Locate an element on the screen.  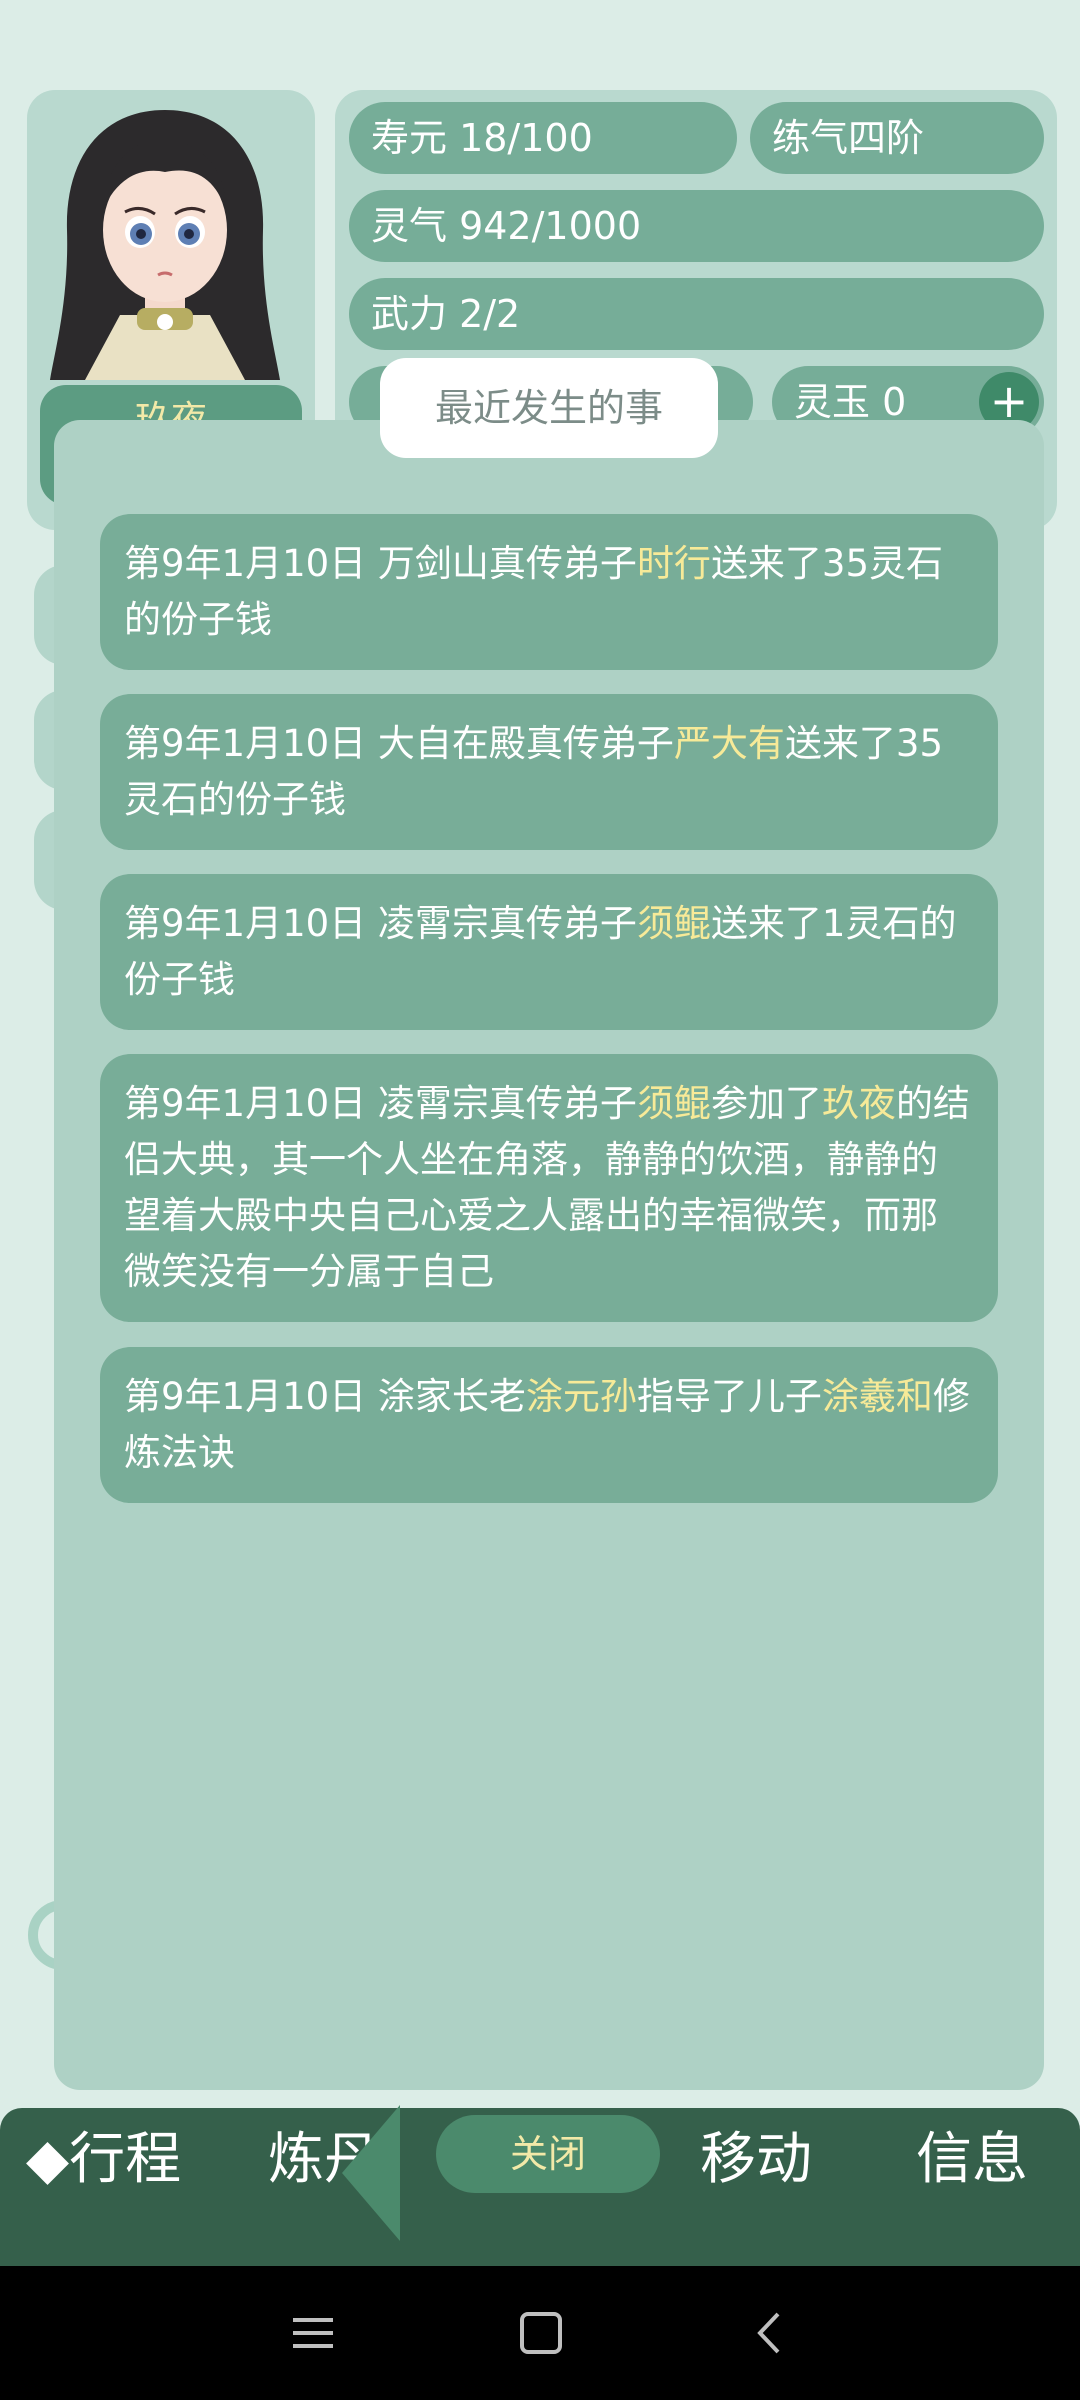
close-button: 关闭 is located at coordinates (548, 2154).